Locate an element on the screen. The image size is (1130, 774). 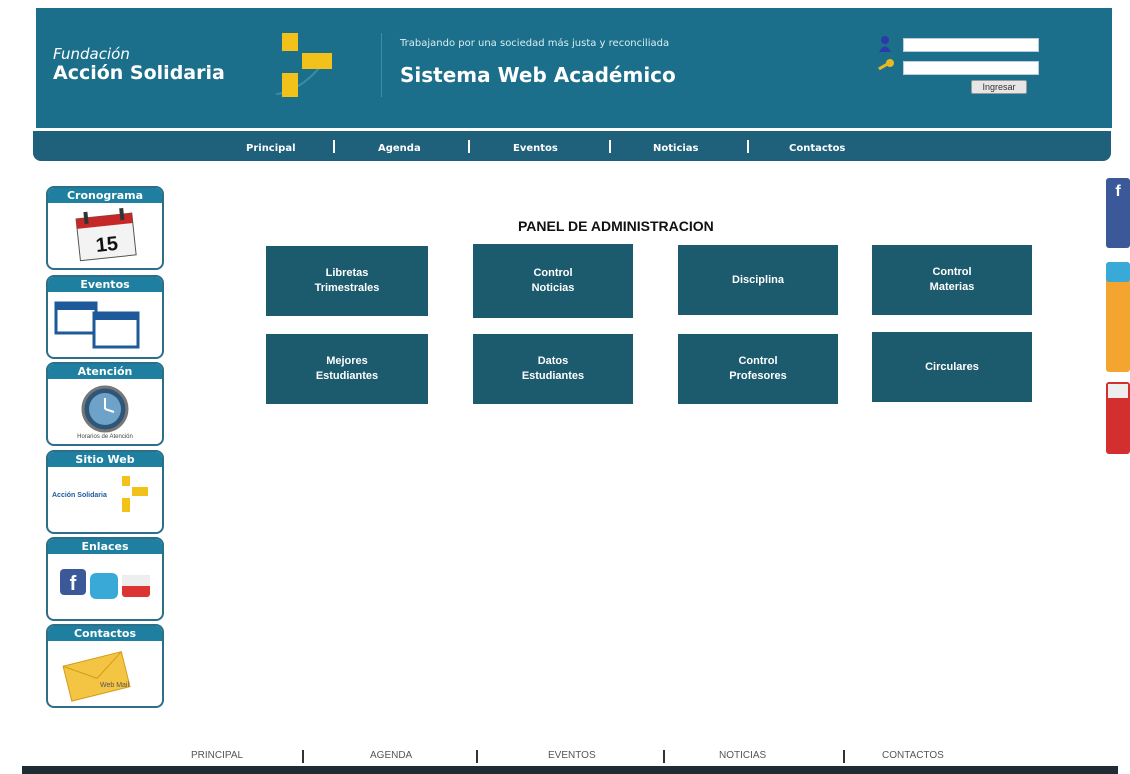
tile-control-profesores: Control Profesores is located at coordinates (758, 369).